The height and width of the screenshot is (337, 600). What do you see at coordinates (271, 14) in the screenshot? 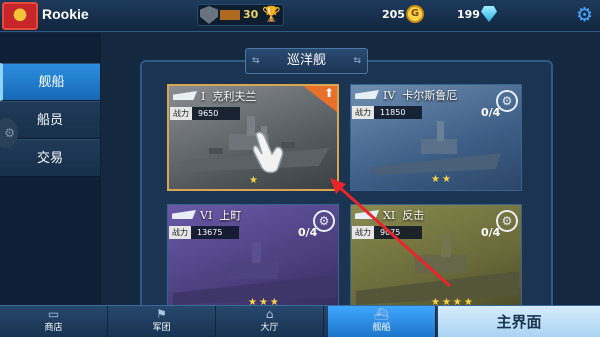
I see `trophy-icon: 🏆` at bounding box center [271, 14].